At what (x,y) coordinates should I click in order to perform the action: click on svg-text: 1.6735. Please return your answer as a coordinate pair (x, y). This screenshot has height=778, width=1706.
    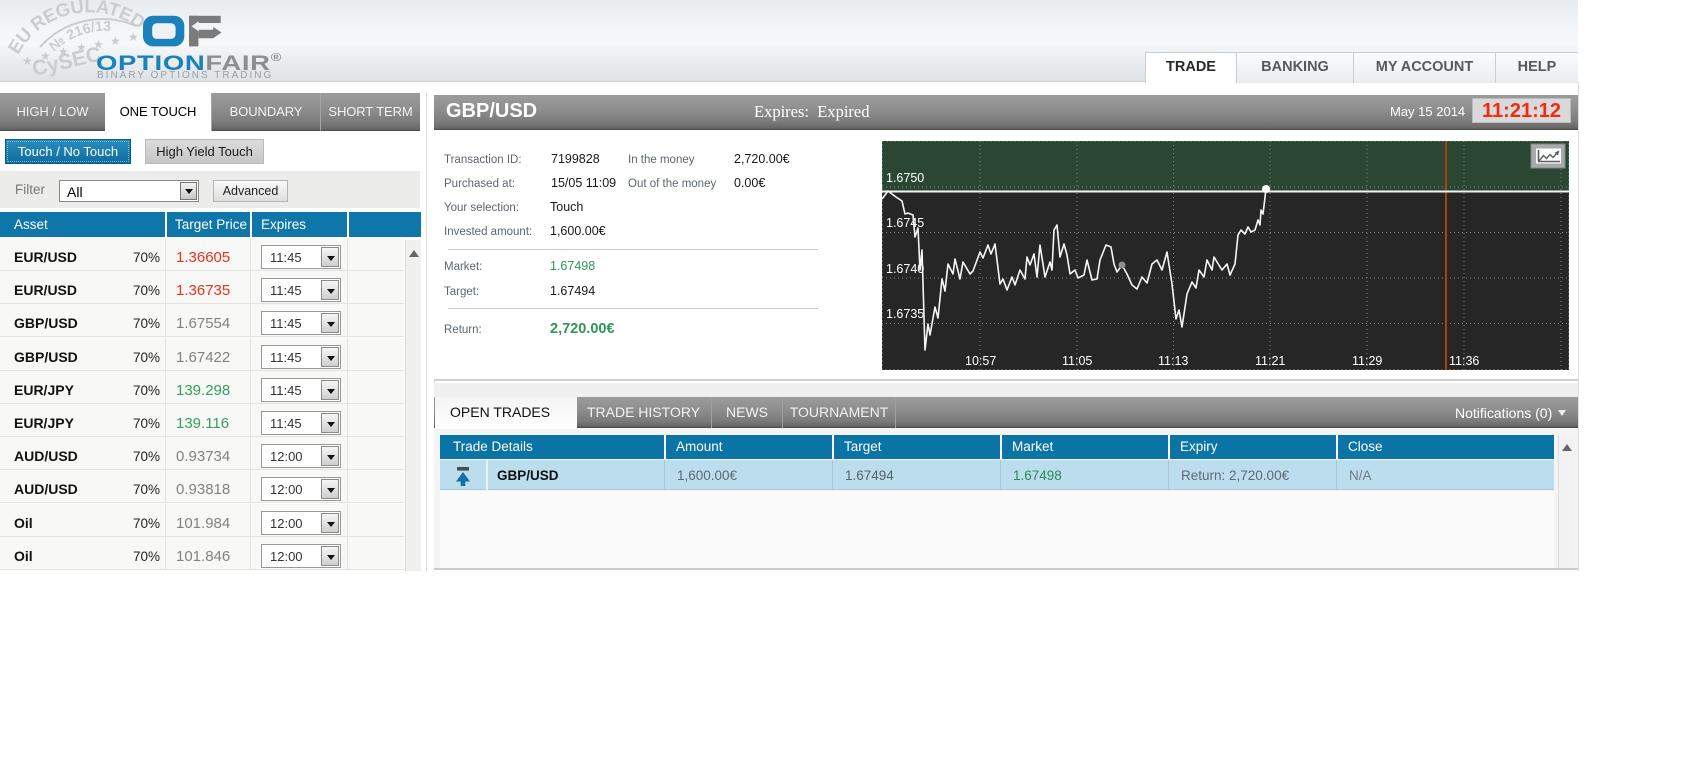
    Looking at the image, I should click on (905, 314).